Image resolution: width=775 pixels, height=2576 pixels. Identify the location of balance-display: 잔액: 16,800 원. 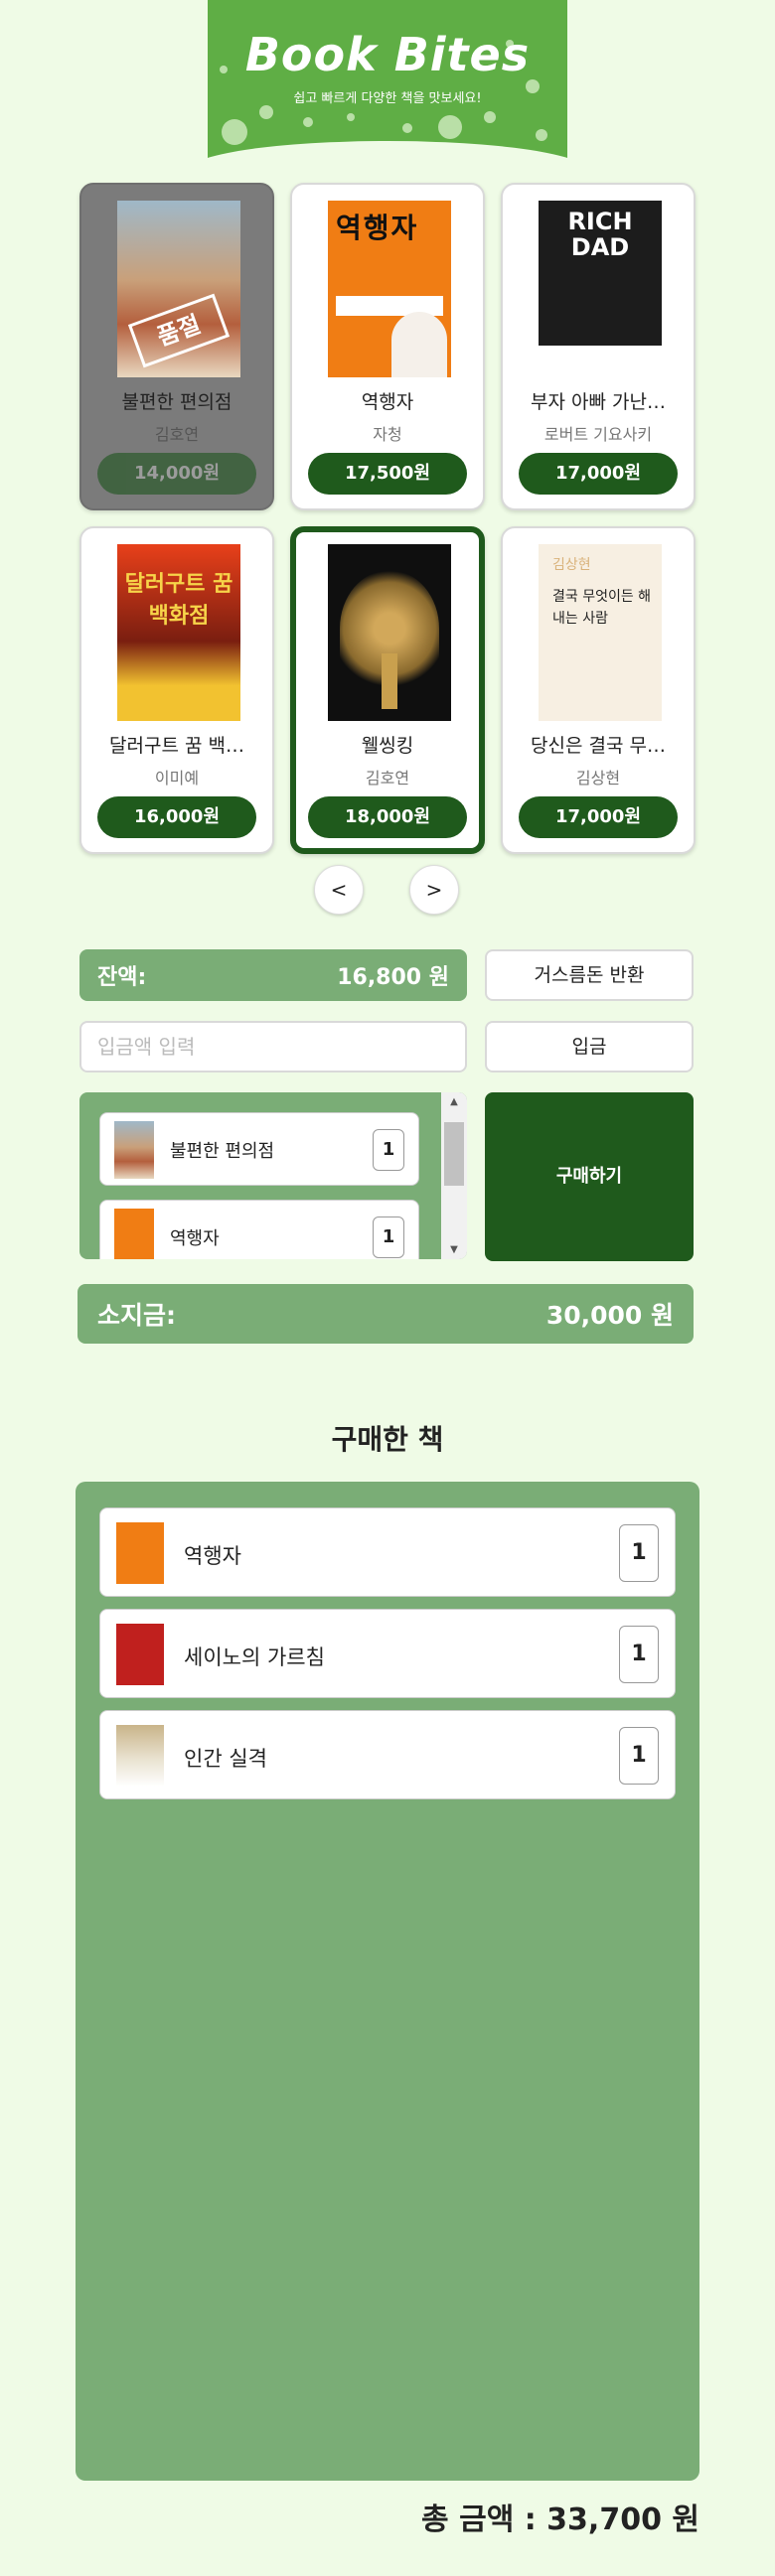
(273, 975).